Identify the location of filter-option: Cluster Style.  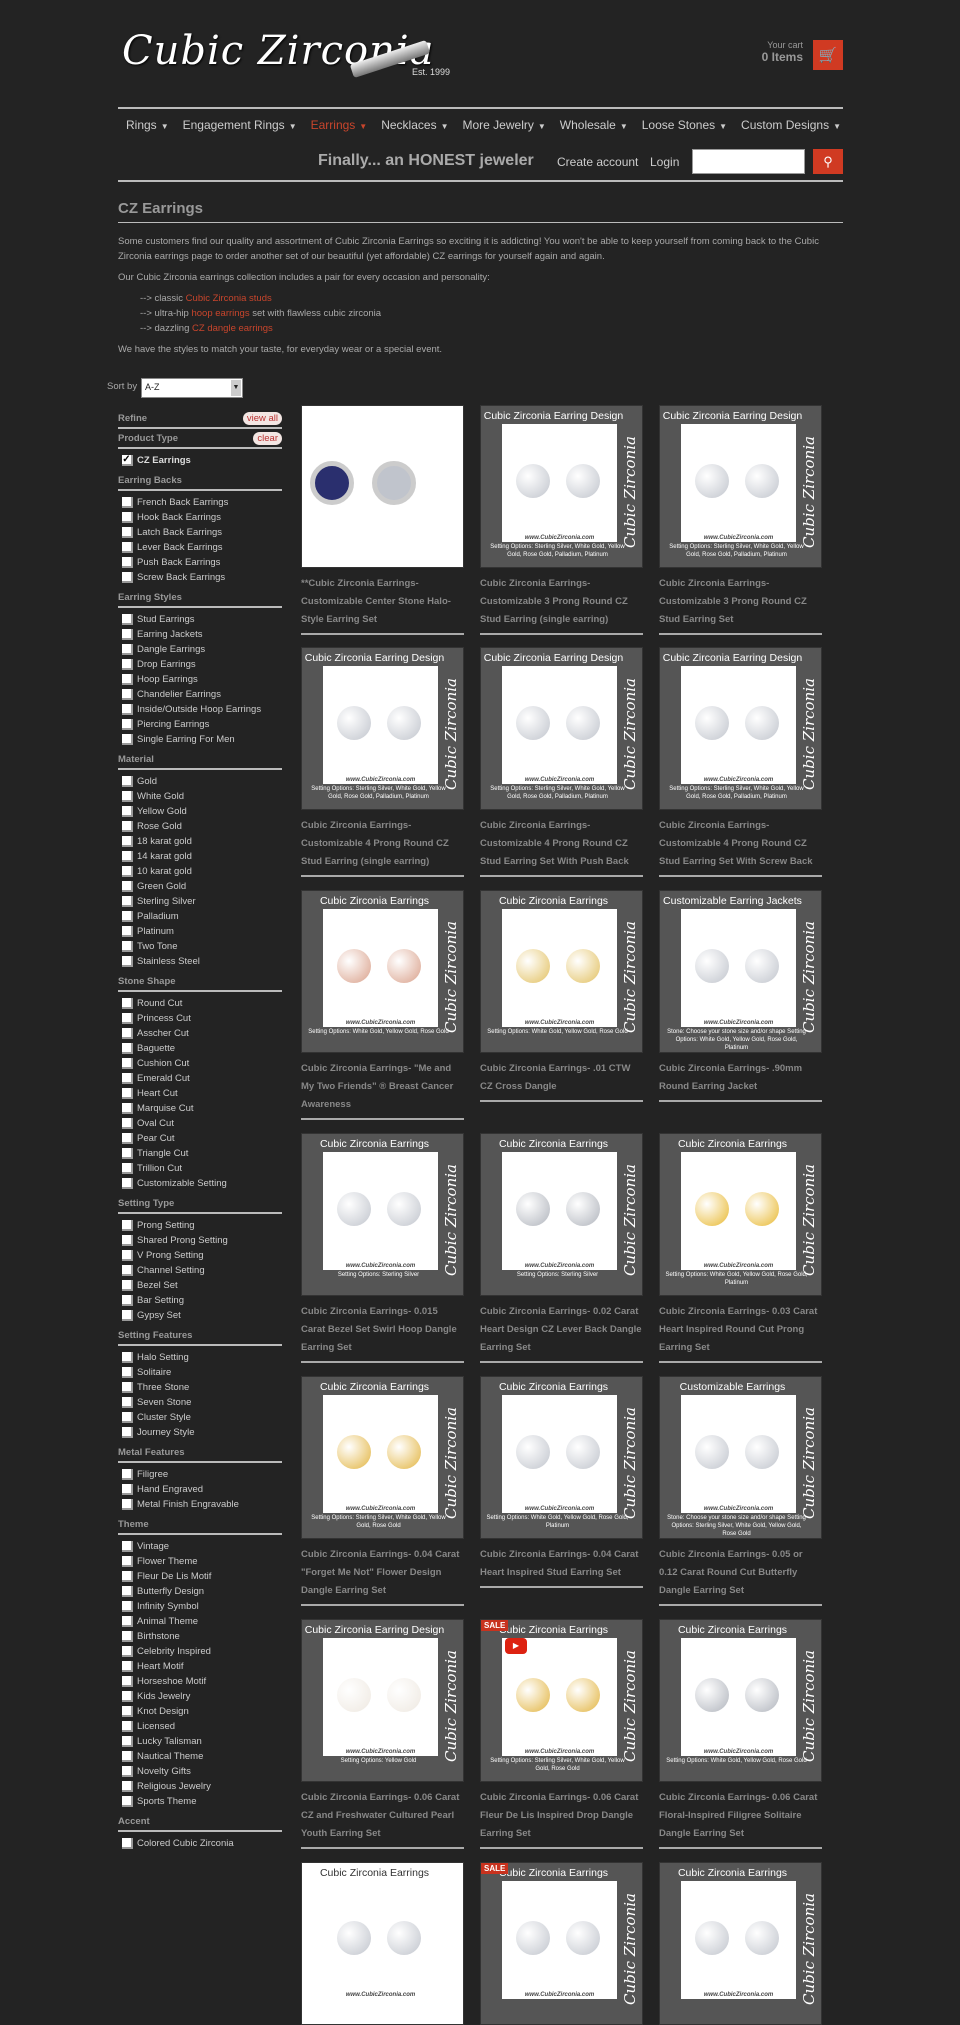
(200, 1417).